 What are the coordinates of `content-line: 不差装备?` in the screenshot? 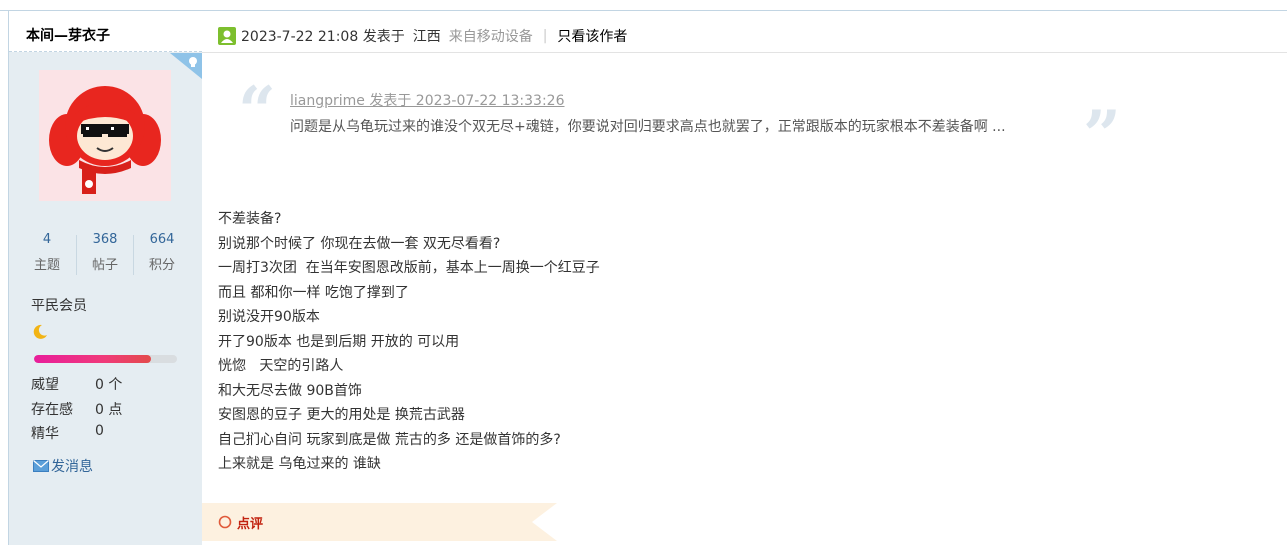 It's located at (250, 219).